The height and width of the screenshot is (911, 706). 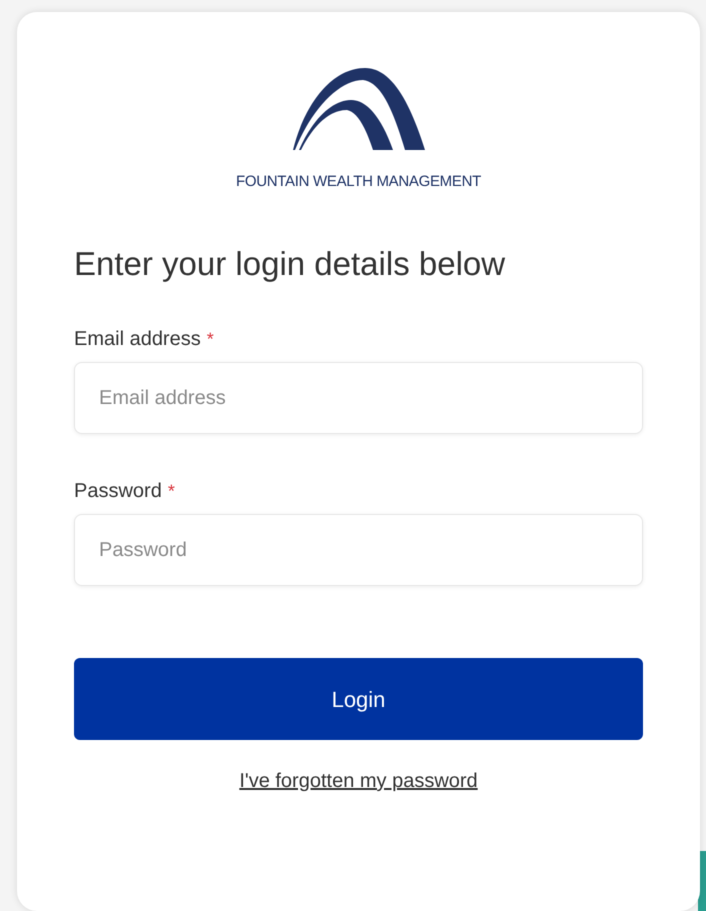 What do you see at coordinates (358, 781) in the screenshot?
I see `forgot-password-link: I've forgotten my password` at bounding box center [358, 781].